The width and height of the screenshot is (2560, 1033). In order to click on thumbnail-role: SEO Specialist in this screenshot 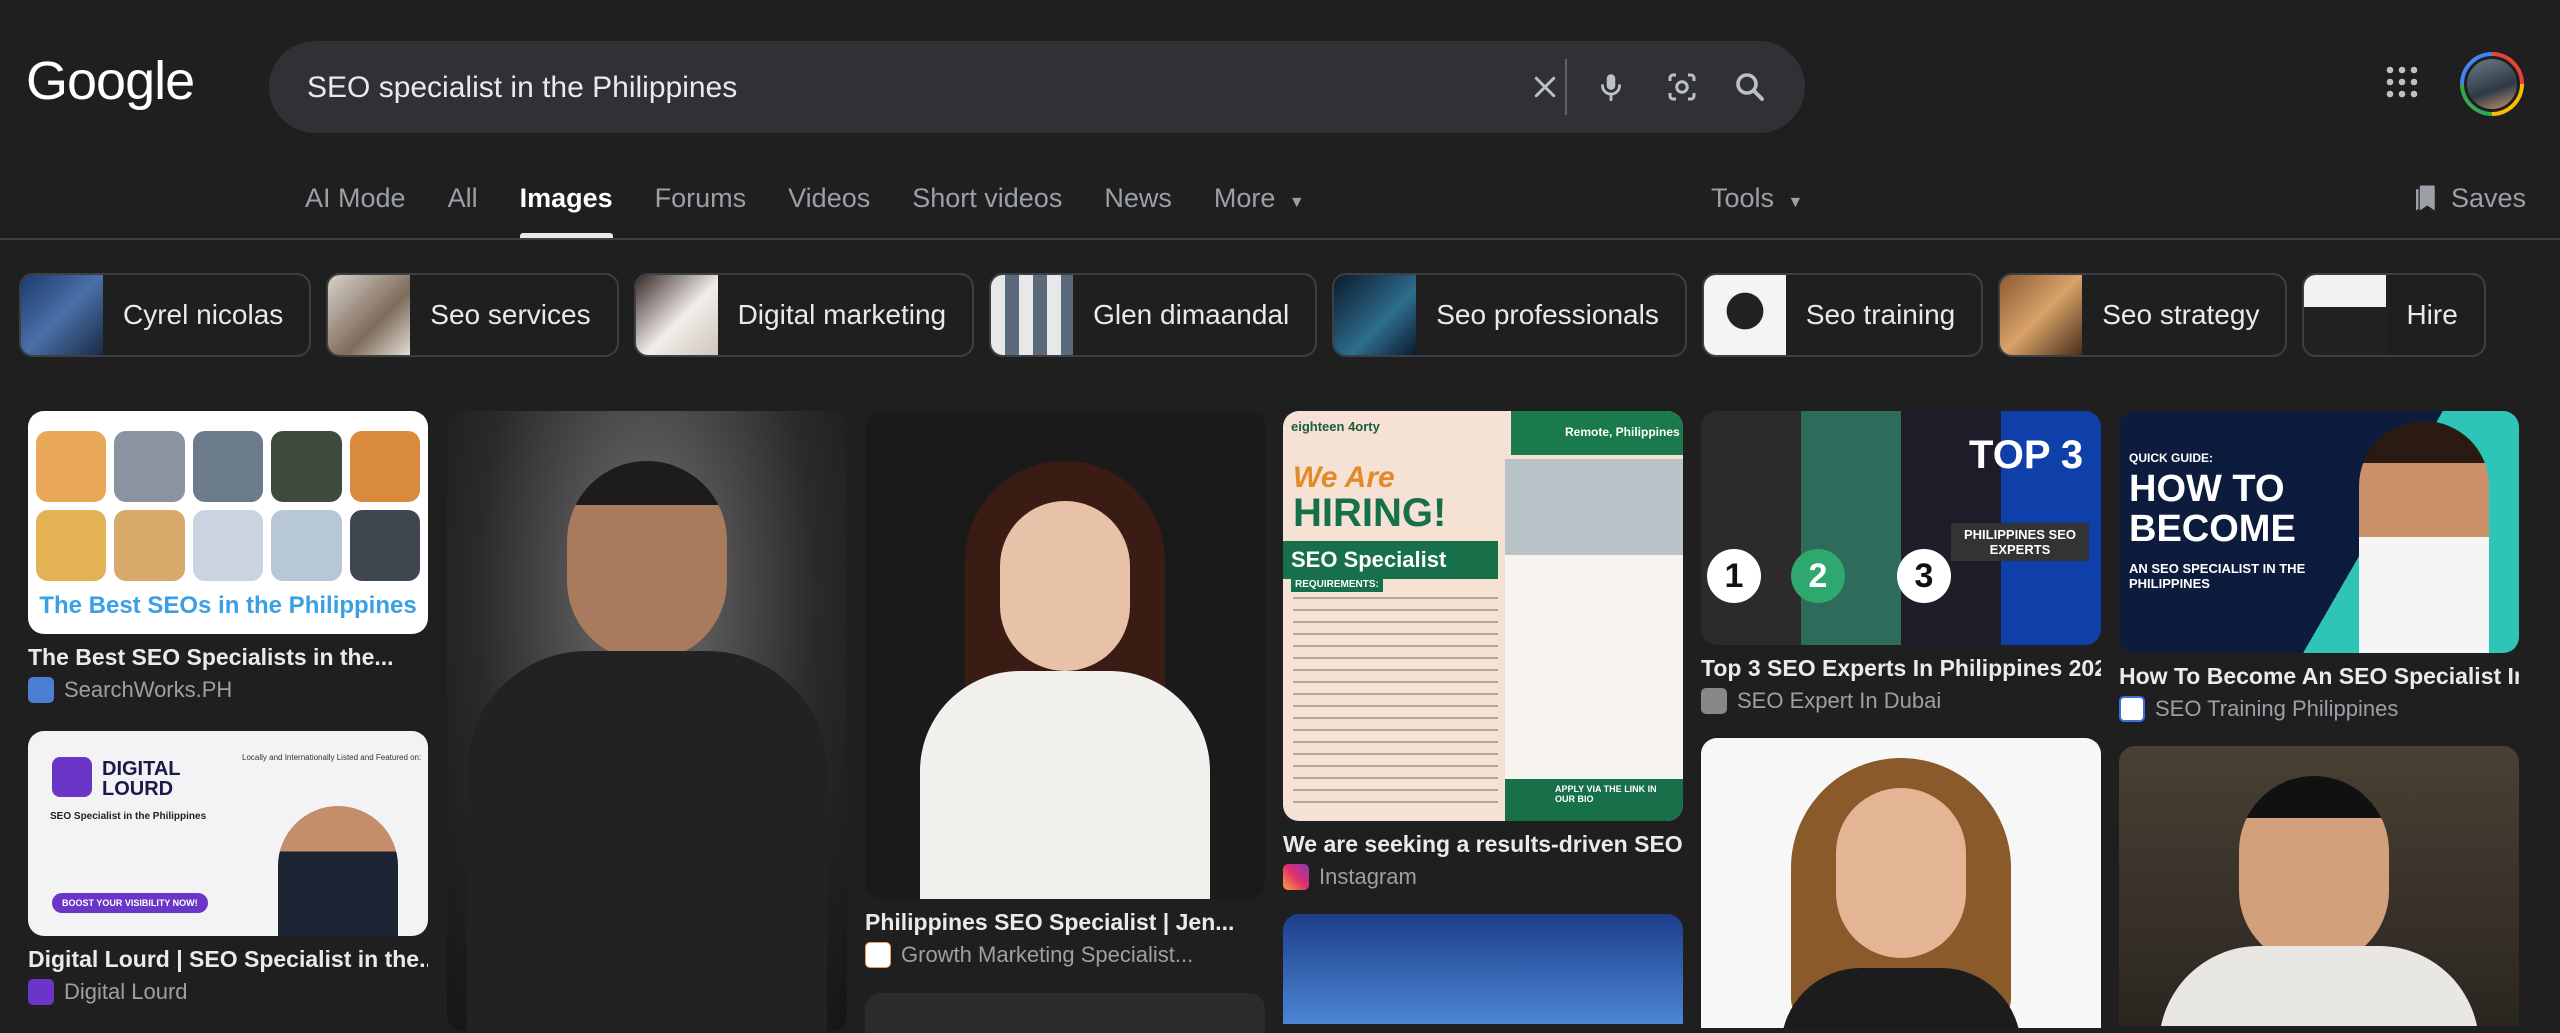, I will do `click(1390, 560)`.